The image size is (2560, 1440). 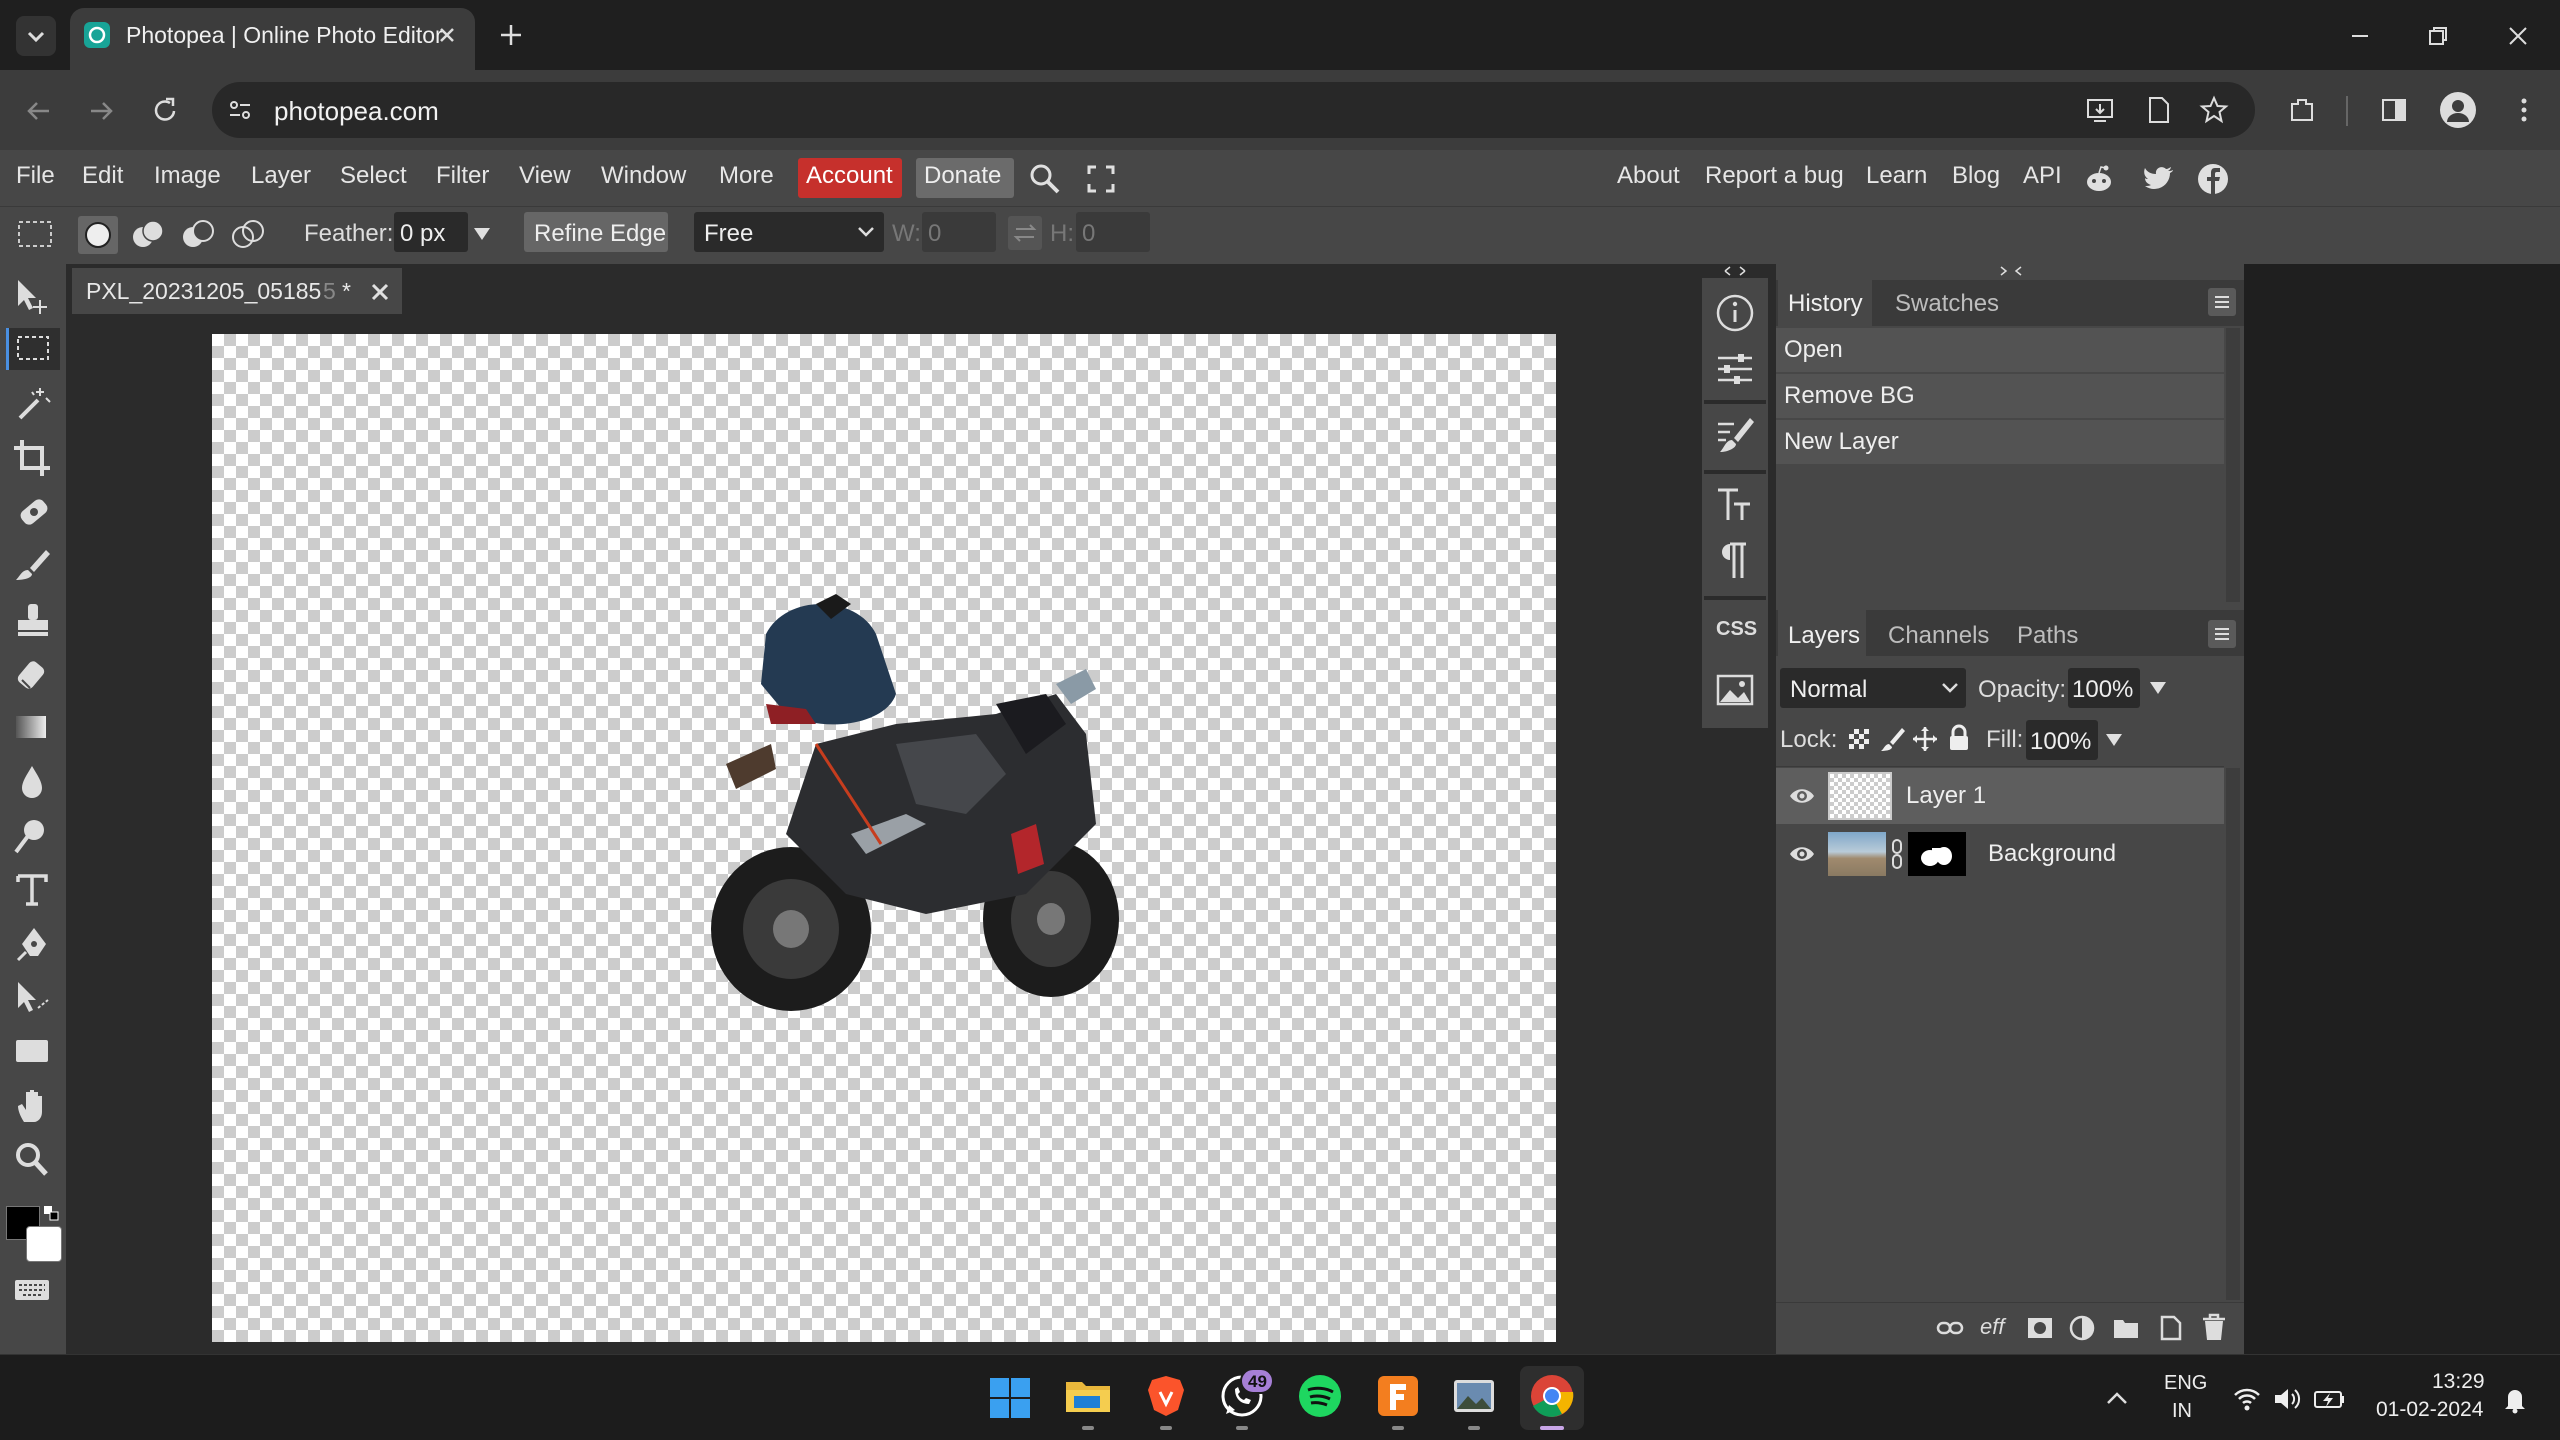 I want to click on profile-avatar-icon, so click(x=2458, y=110).